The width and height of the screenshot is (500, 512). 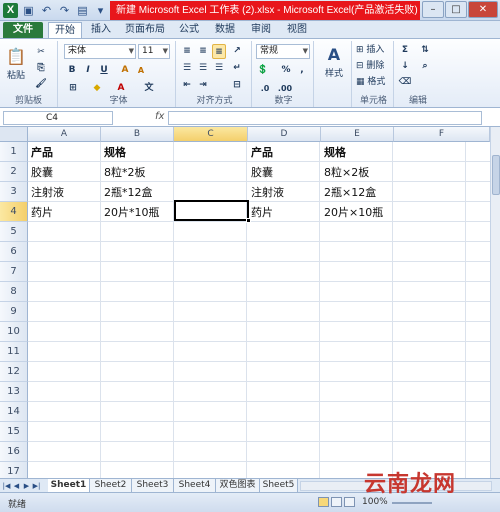 What do you see at coordinates (88, 70) in the screenshot?
I see `italic-button: I` at bounding box center [88, 70].